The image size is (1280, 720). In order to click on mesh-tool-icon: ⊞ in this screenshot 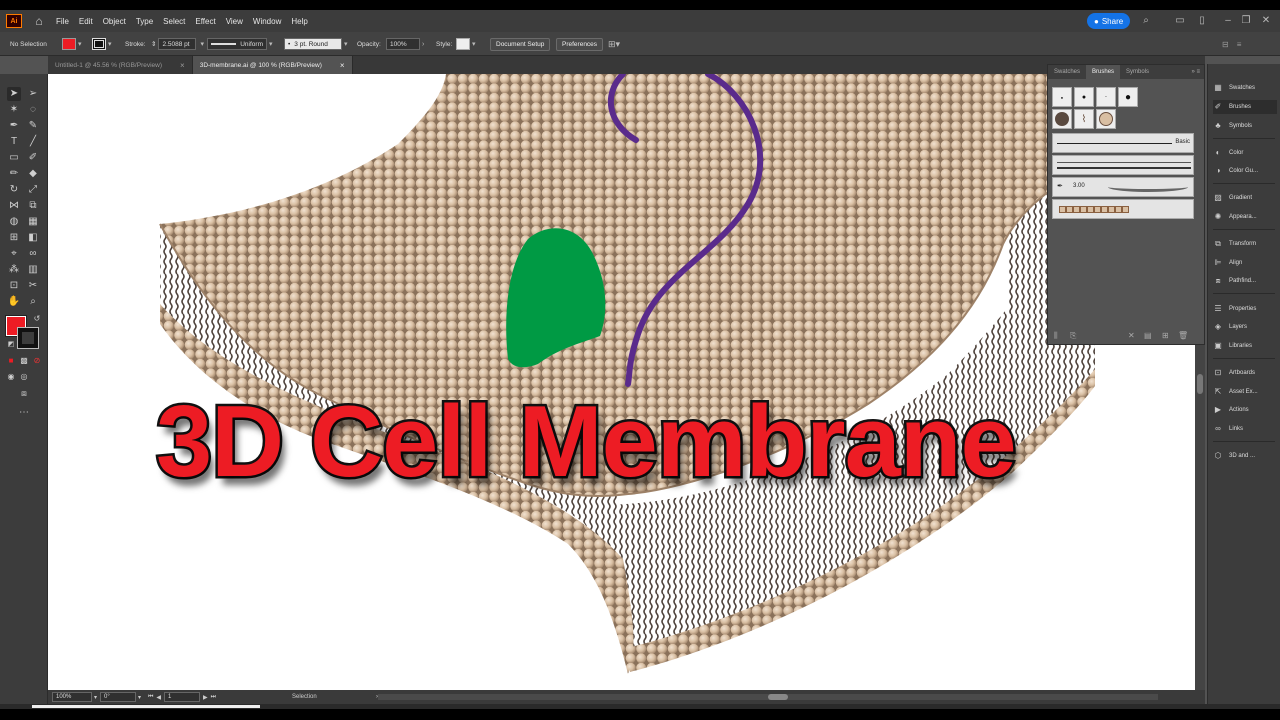, I will do `click(14, 238)`.